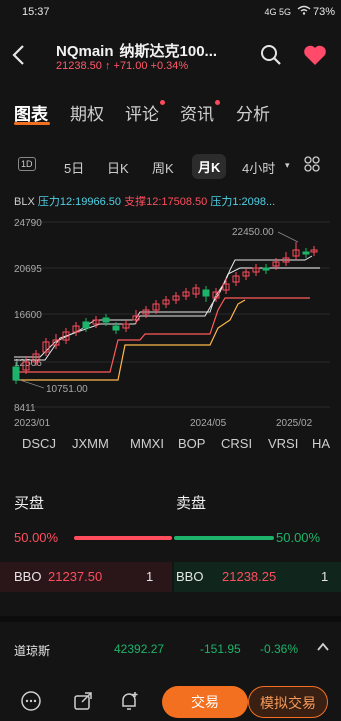 Image resolution: width=341 pixels, height=721 pixels. What do you see at coordinates (29, 503) in the screenshot?
I see `buy-header: 买盘` at bounding box center [29, 503].